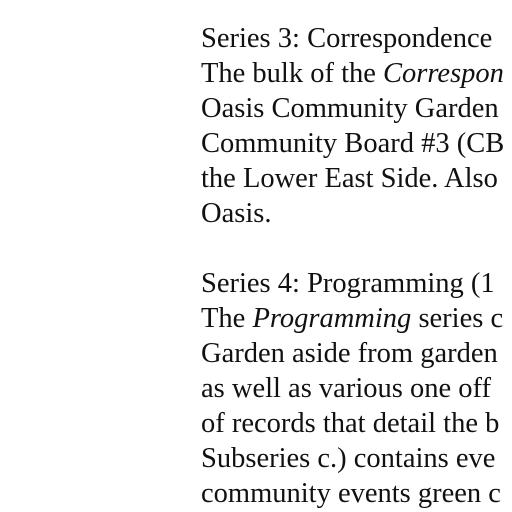  I want to click on series-3-line-4: the Lower East Side. Also, so click(349, 178).